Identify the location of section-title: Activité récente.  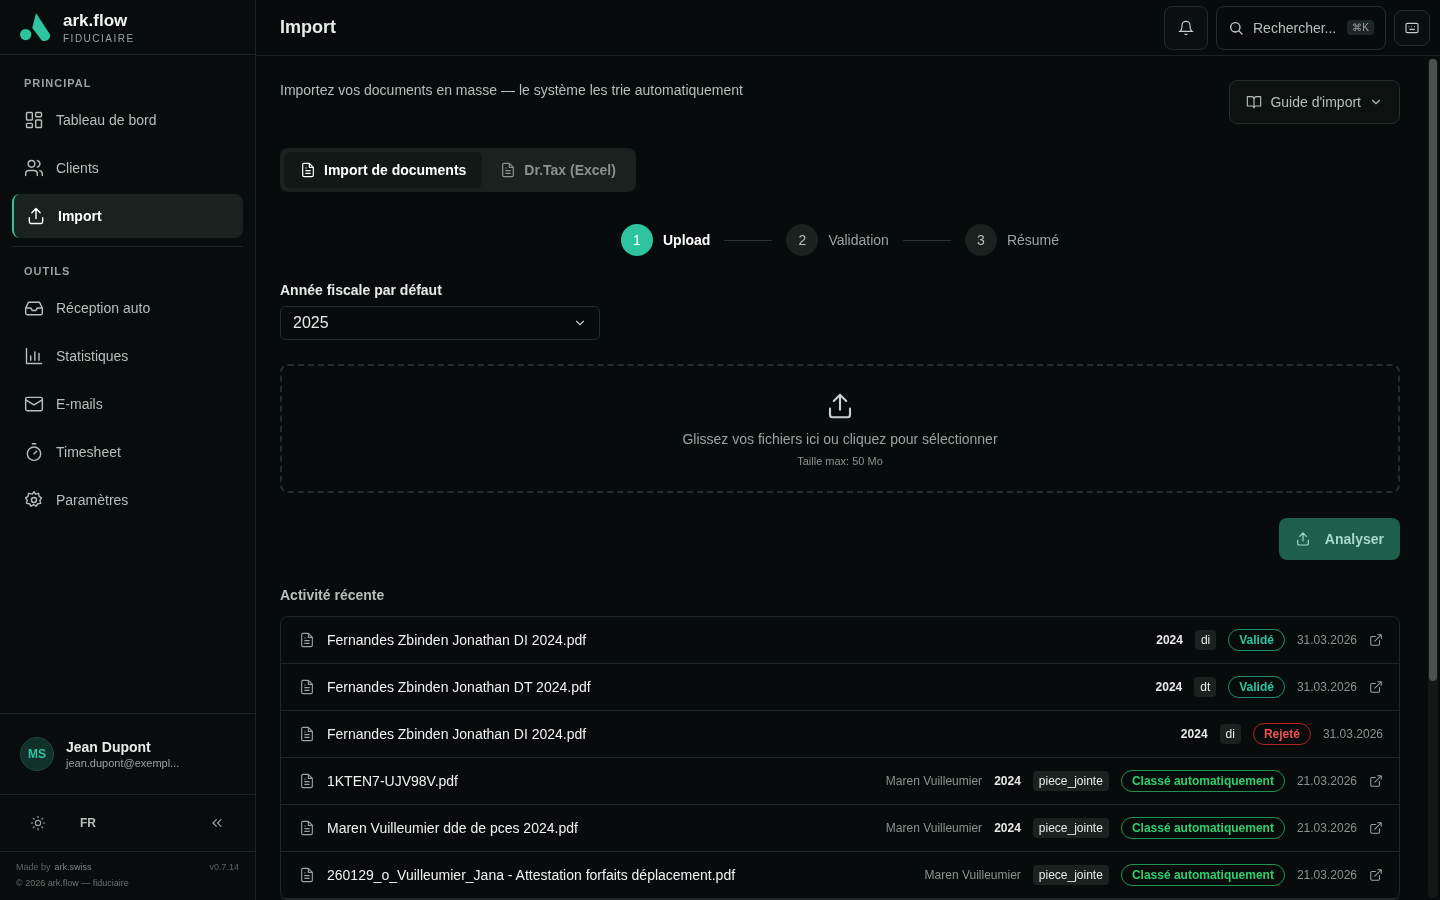
(333, 595).